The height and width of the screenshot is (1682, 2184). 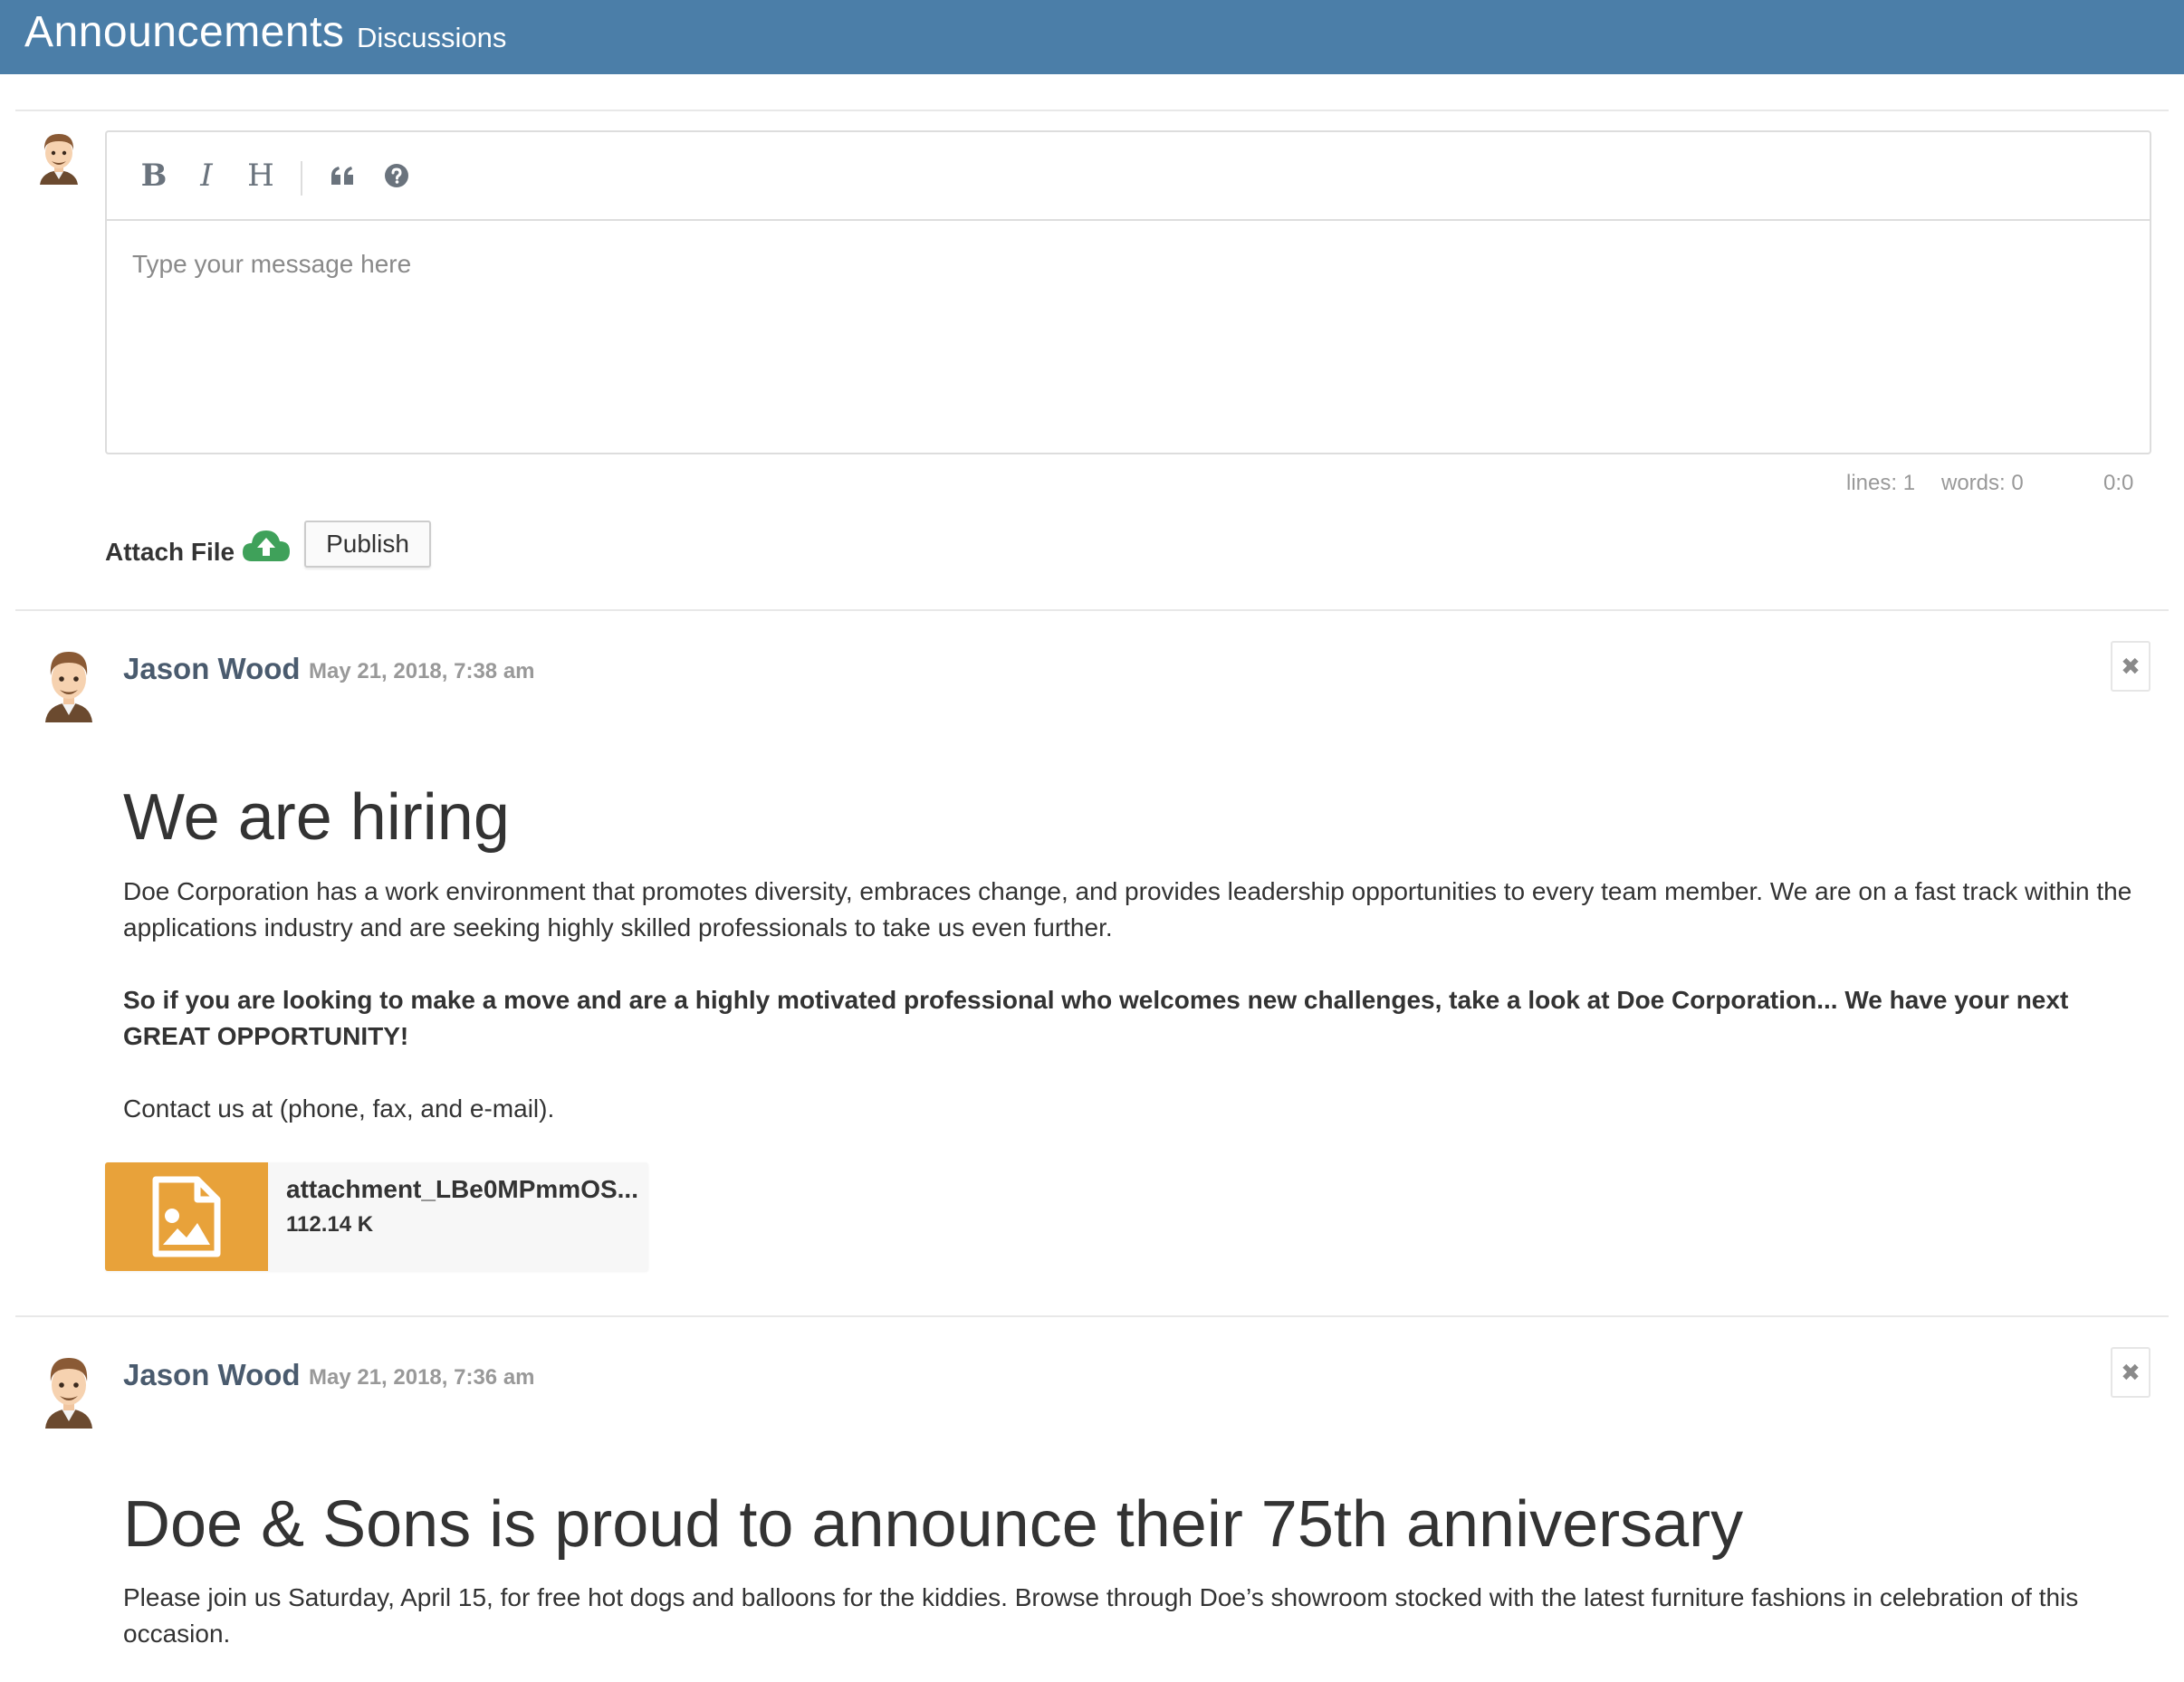 What do you see at coordinates (154, 176) in the screenshot?
I see `bold-button: B` at bounding box center [154, 176].